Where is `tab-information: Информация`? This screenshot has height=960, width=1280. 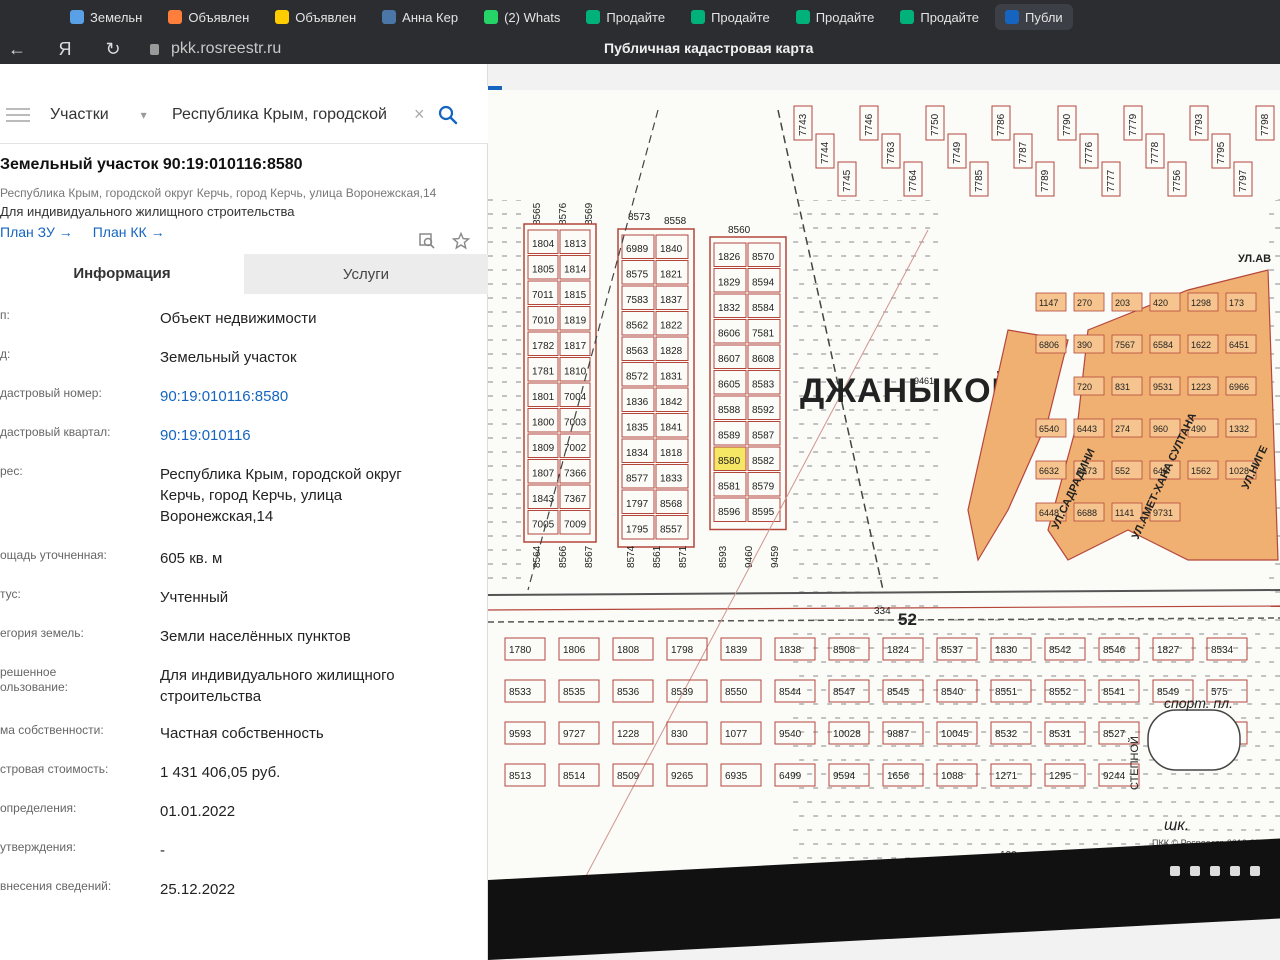 tab-information: Информация is located at coordinates (122, 274).